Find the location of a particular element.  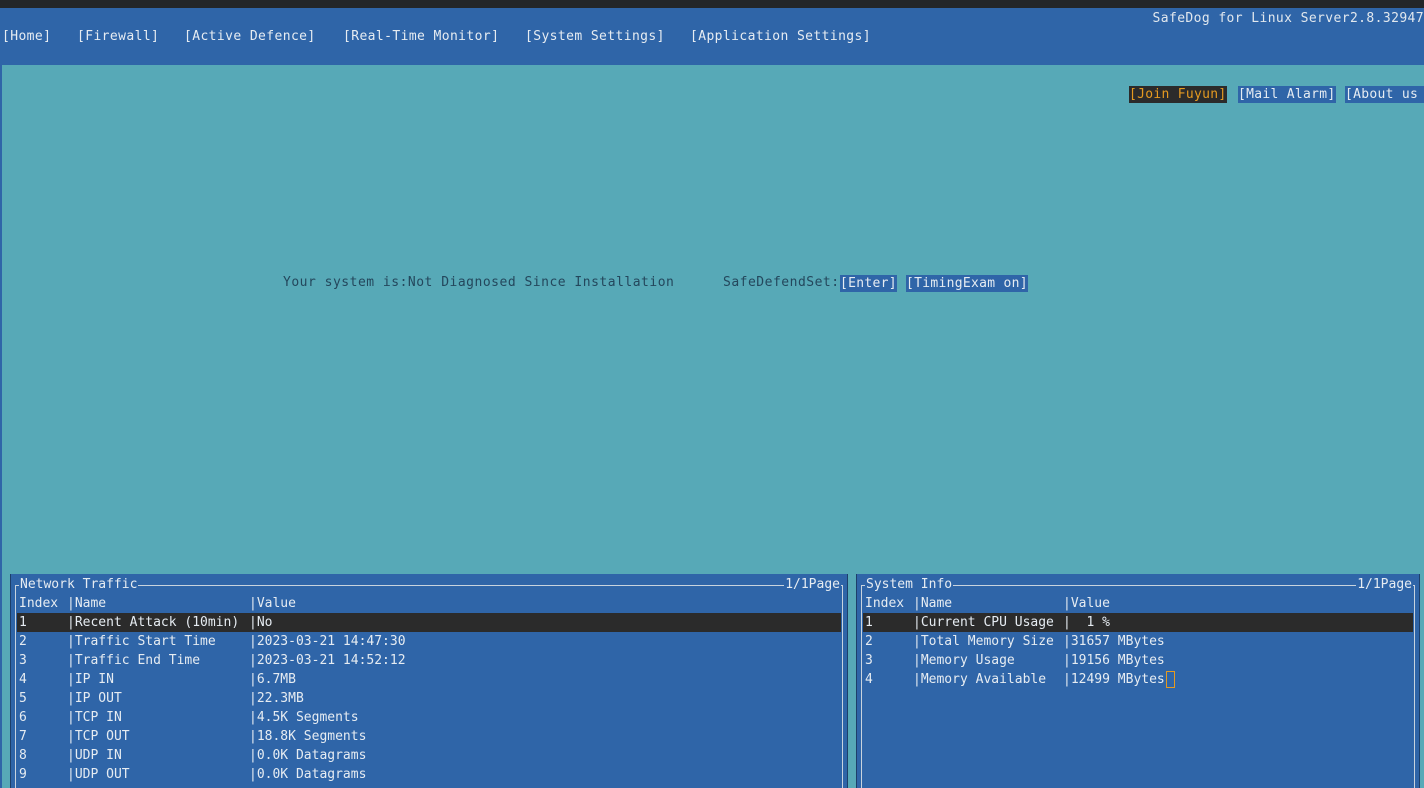

row-name: |TCP OUT is located at coordinates (98, 736).